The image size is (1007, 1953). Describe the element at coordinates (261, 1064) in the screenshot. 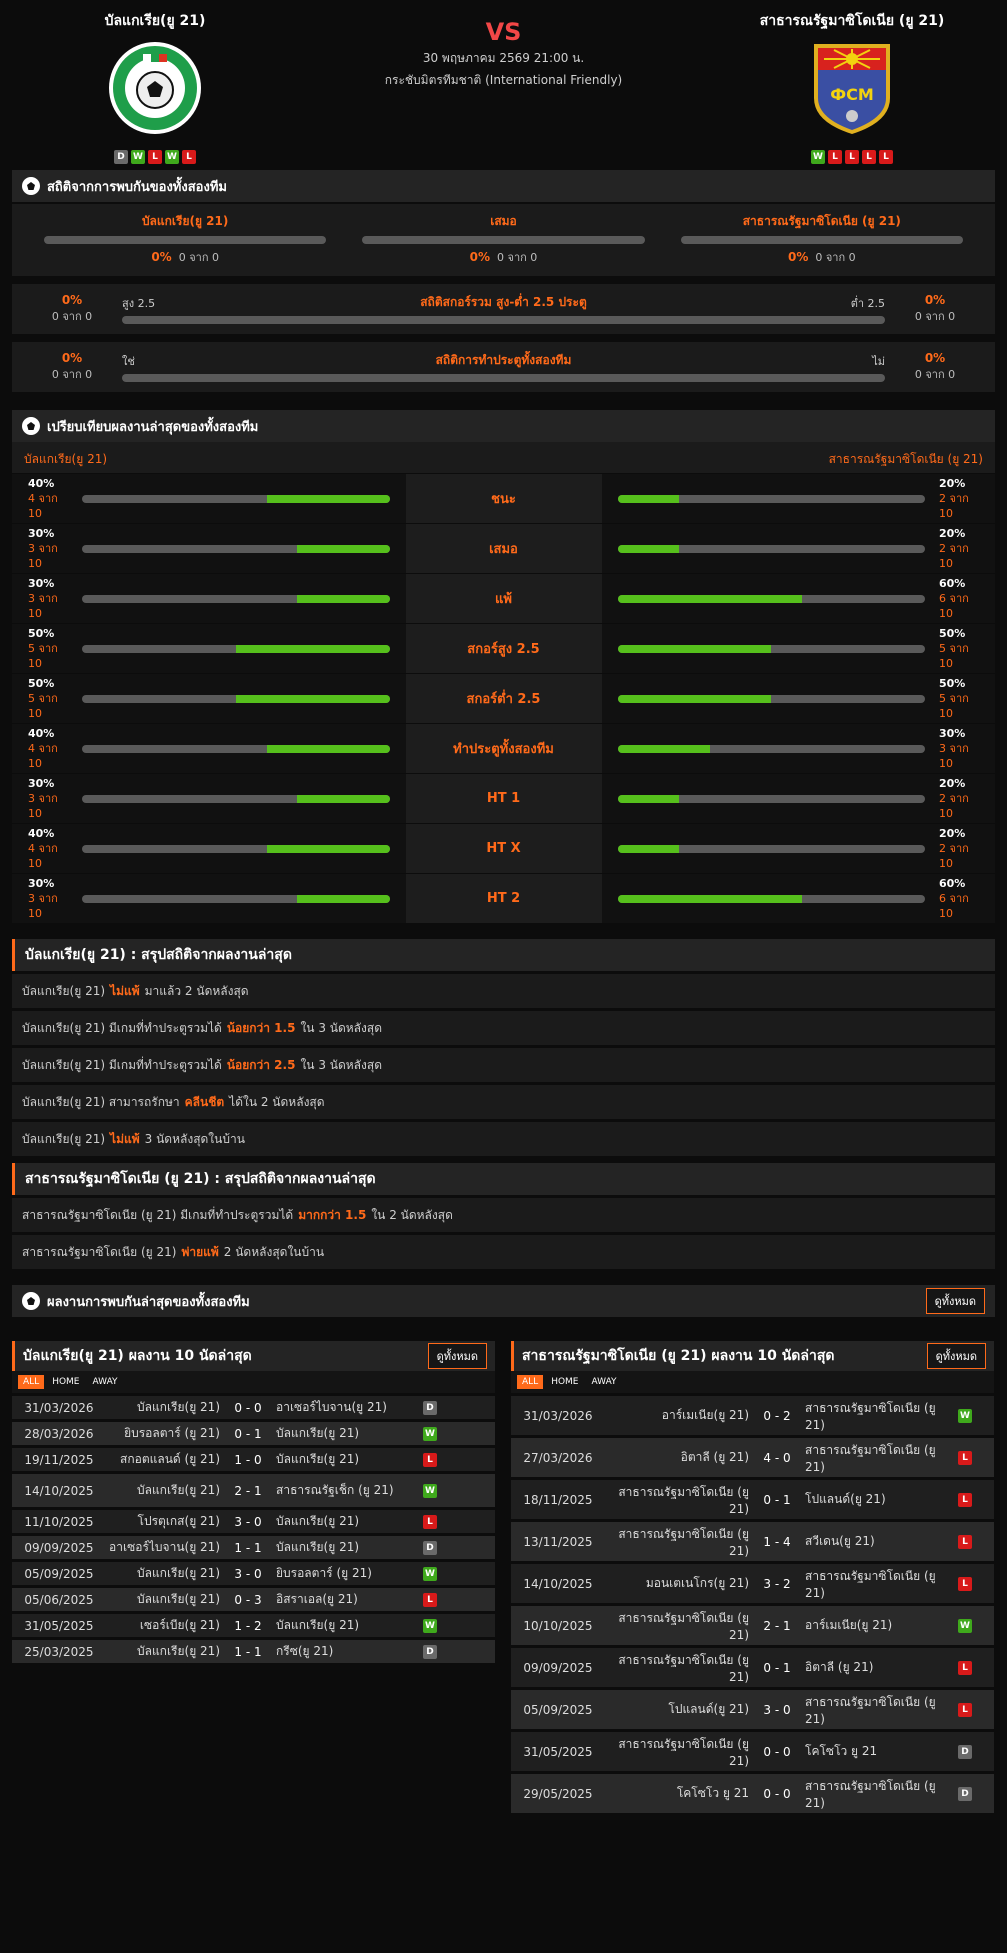

I see `home_summary-highlight: น้อยกว่า 2.5` at that location.